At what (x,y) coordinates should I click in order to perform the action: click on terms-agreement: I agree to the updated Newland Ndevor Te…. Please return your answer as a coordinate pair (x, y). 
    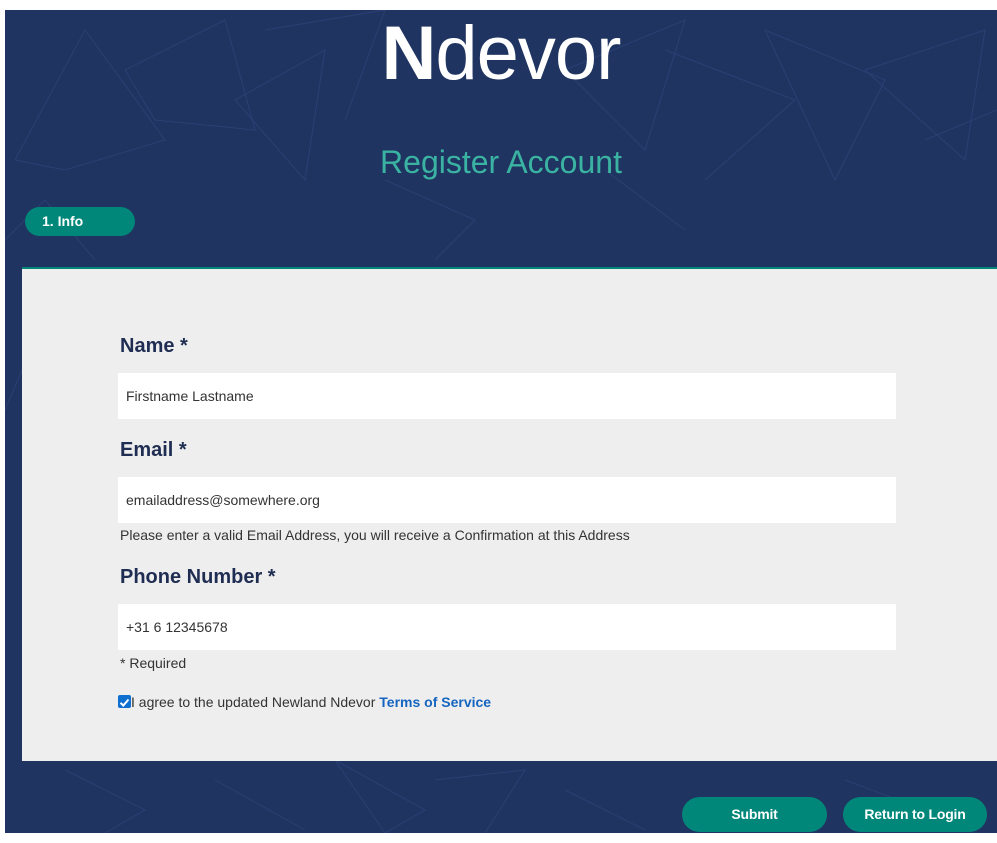
    Looking at the image, I should click on (304, 702).